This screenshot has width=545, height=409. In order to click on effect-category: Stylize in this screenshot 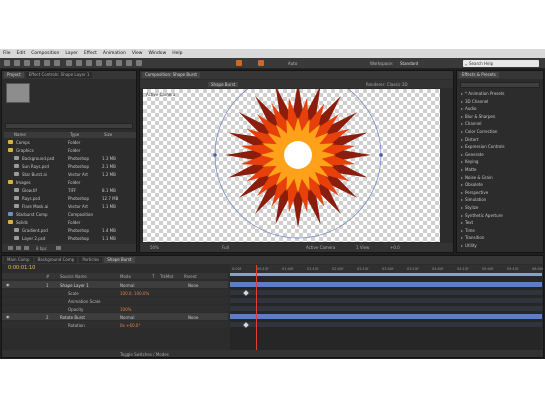, I will do `click(469, 208)`.